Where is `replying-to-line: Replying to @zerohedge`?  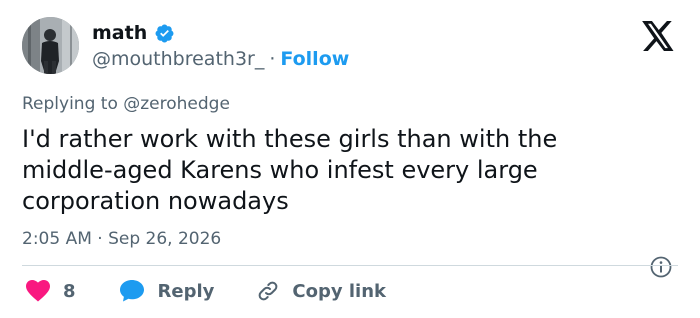 replying-to-line: Replying to @zerohedge is located at coordinates (126, 104).